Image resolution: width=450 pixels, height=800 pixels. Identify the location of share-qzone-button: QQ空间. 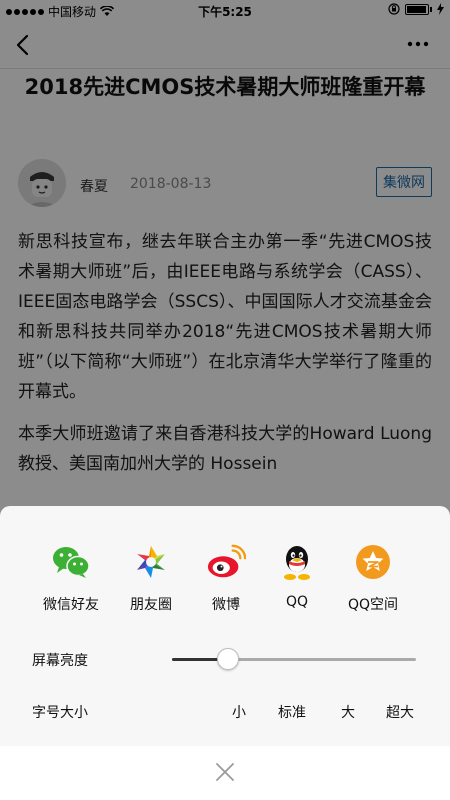
(373, 578).